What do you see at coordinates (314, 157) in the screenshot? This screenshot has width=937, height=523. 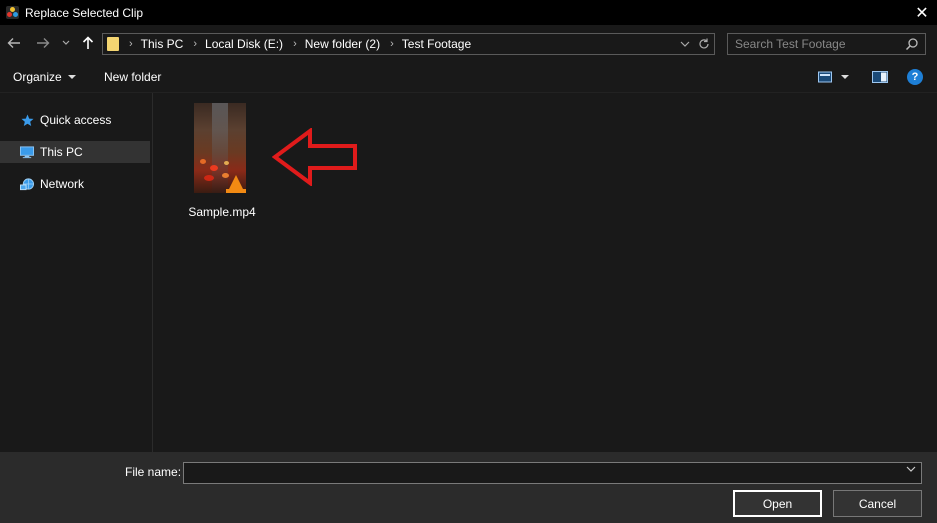 I see `red-arrow-left-annotation` at bounding box center [314, 157].